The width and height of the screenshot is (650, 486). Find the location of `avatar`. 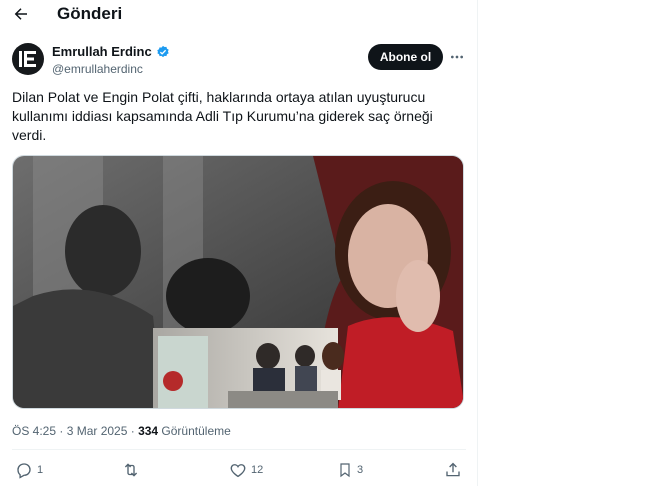

avatar is located at coordinates (28, 59).